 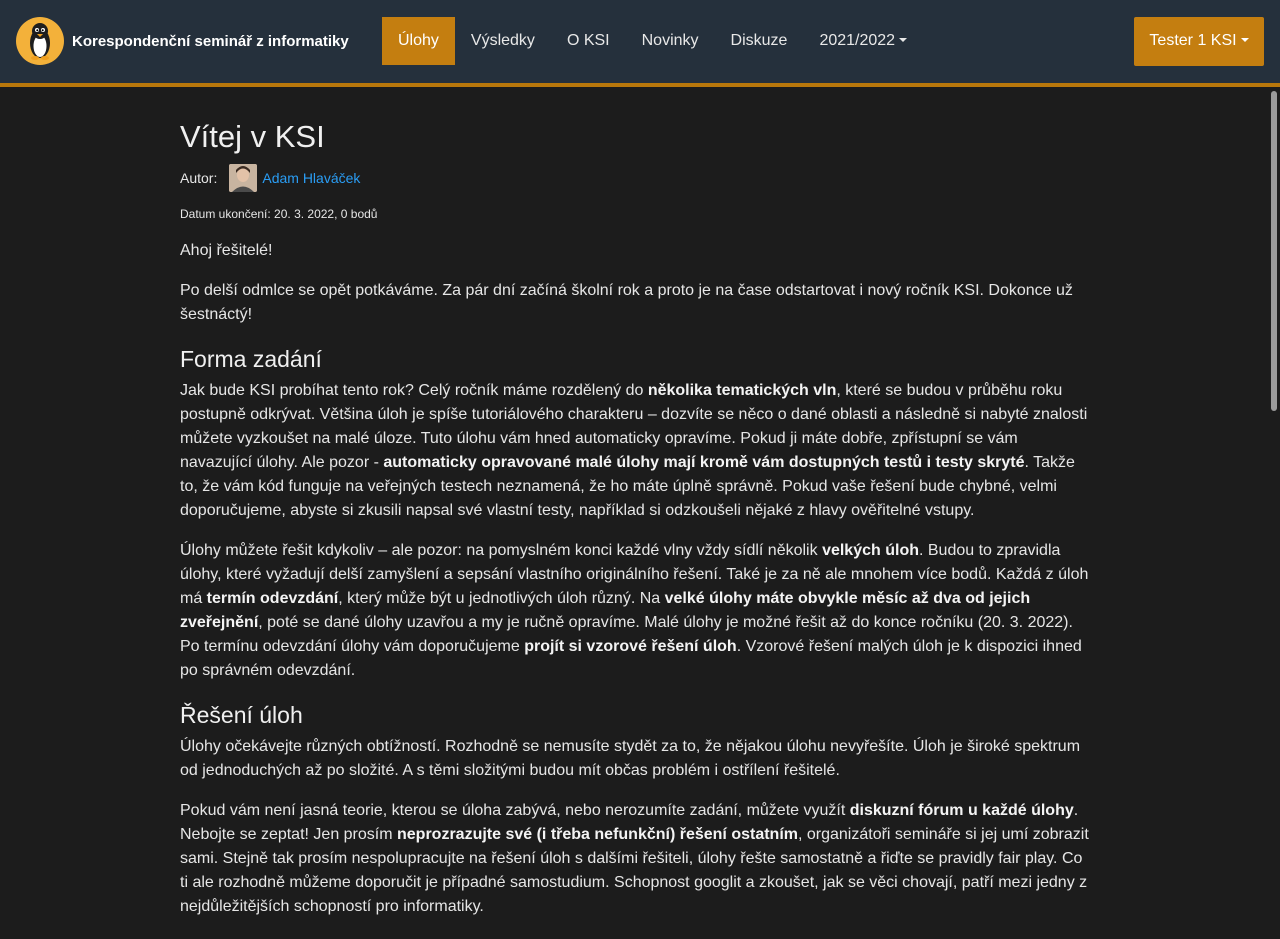 I want to click on user-menu-button: Tester 1 KSI, so click(x=1199, y=41).